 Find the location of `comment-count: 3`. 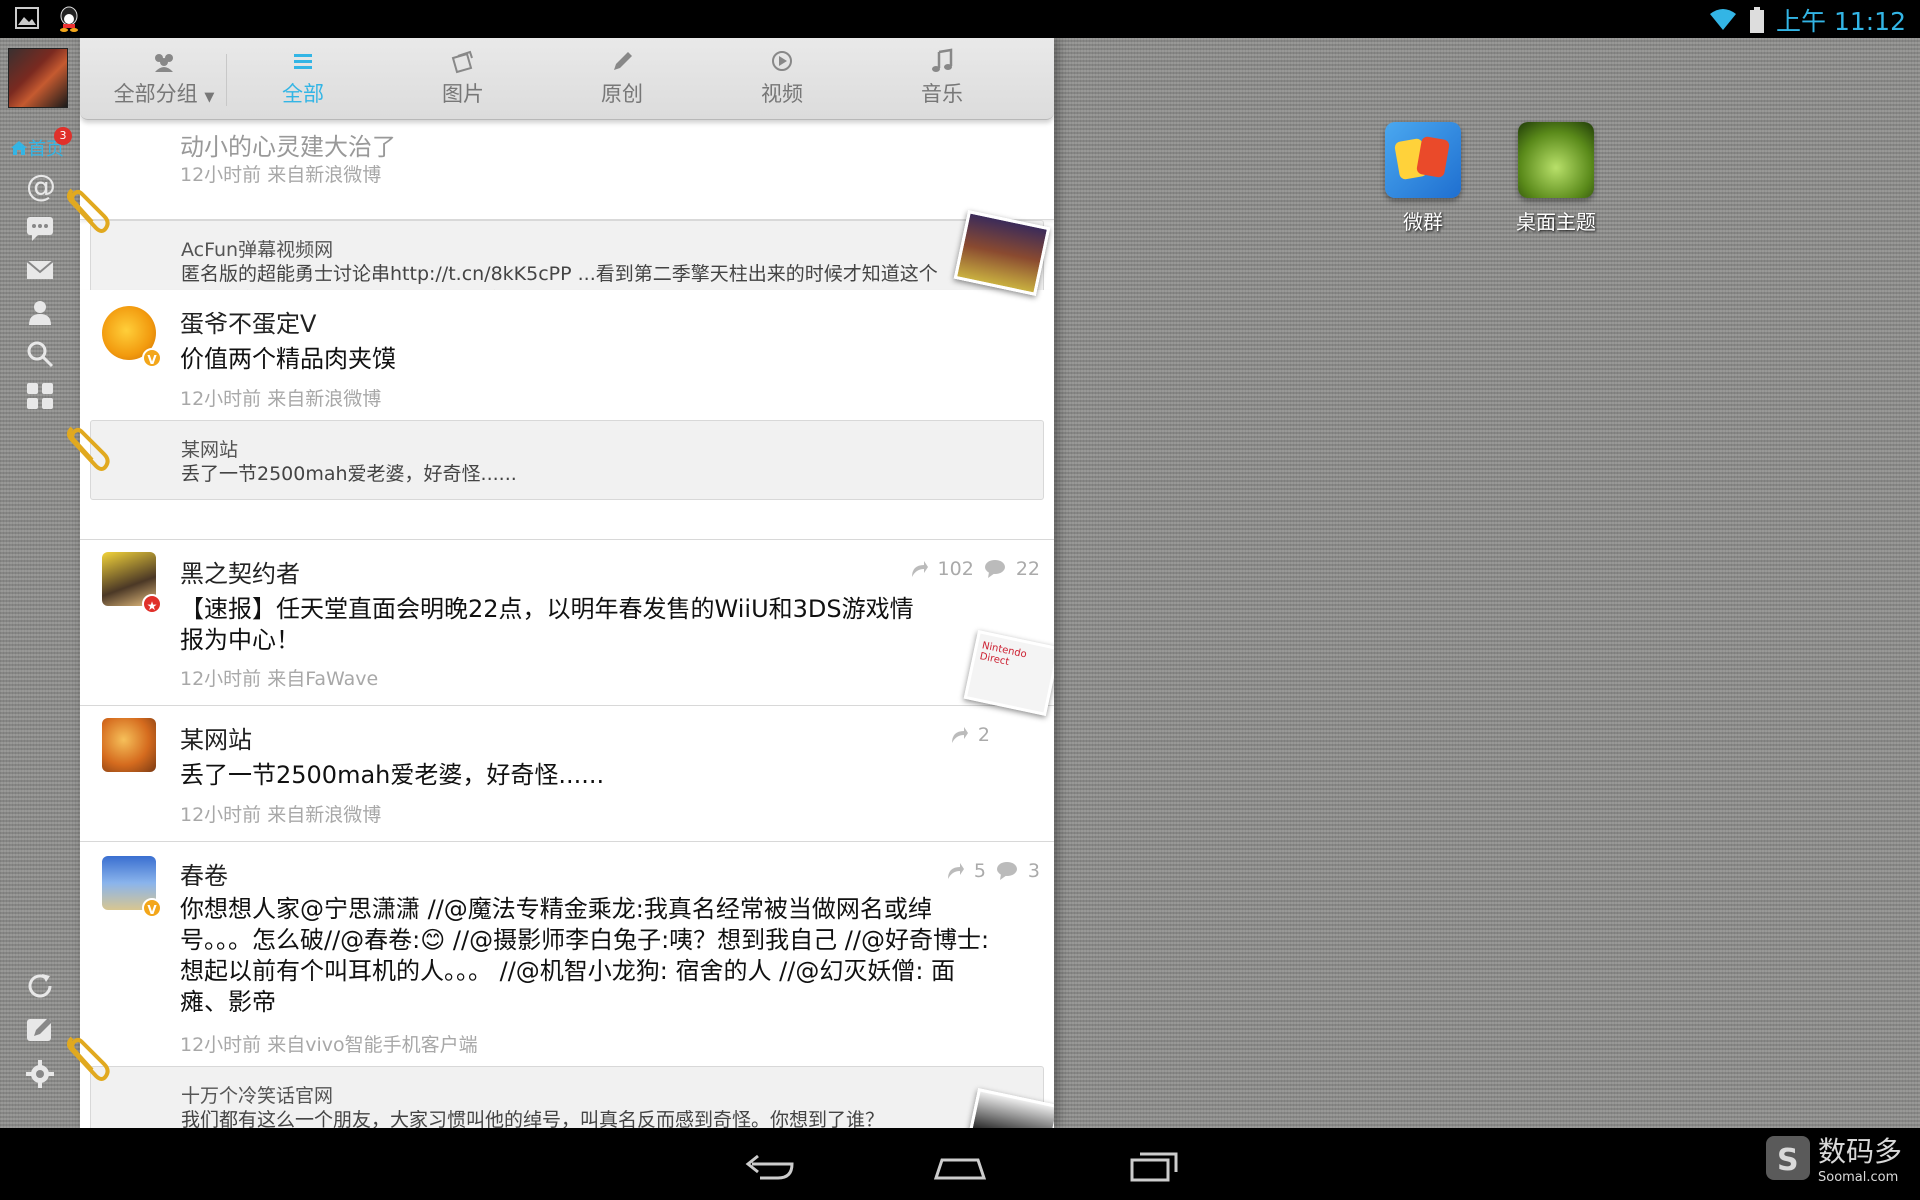

comment-count: 3 is located at coordinates (1033, 871).